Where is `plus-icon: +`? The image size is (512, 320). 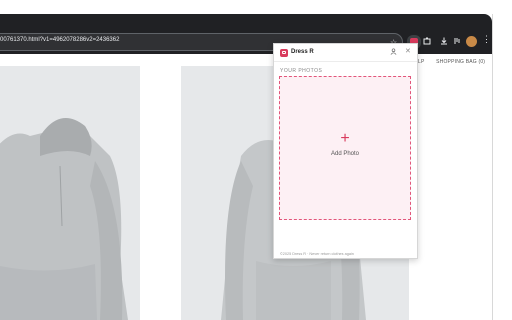
plus-icon: + is located at coordinates (345, 138).